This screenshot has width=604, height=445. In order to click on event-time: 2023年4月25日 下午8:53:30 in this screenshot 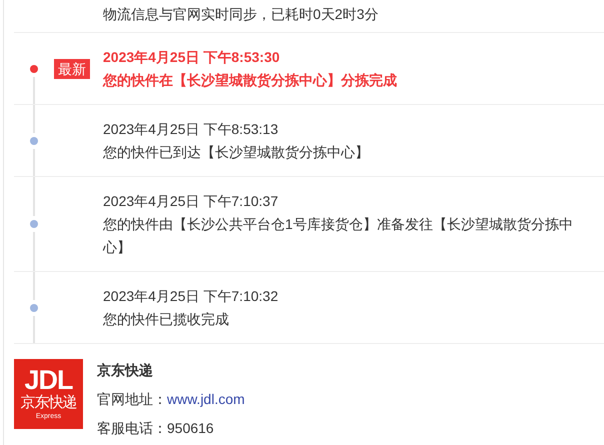, I will do `click(192, 57)`.